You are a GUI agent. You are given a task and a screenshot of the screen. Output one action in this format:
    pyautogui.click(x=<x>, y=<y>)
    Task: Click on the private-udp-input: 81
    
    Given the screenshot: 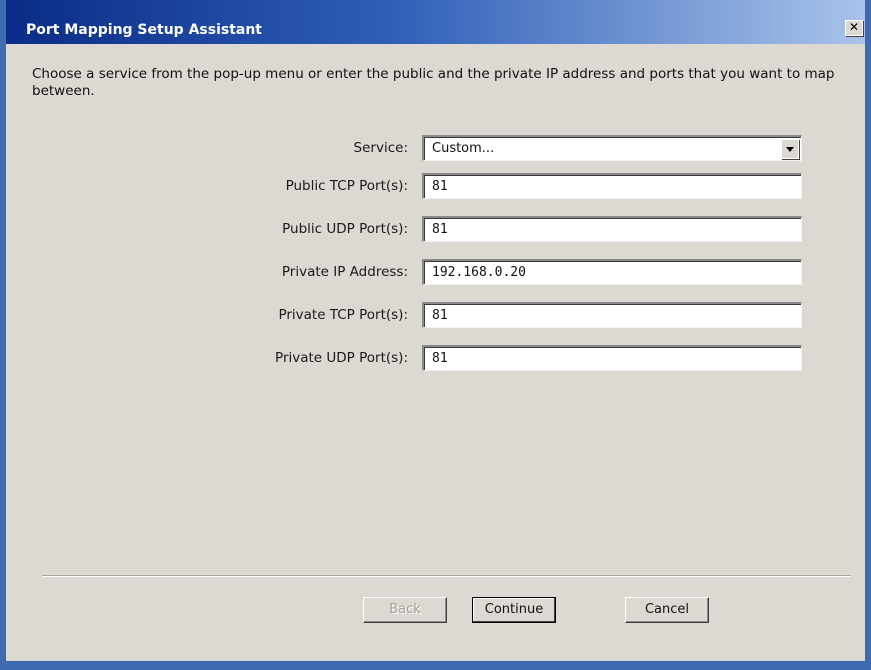 What is the action you would take?
    pyautogui.click(x=612, y=358)
    